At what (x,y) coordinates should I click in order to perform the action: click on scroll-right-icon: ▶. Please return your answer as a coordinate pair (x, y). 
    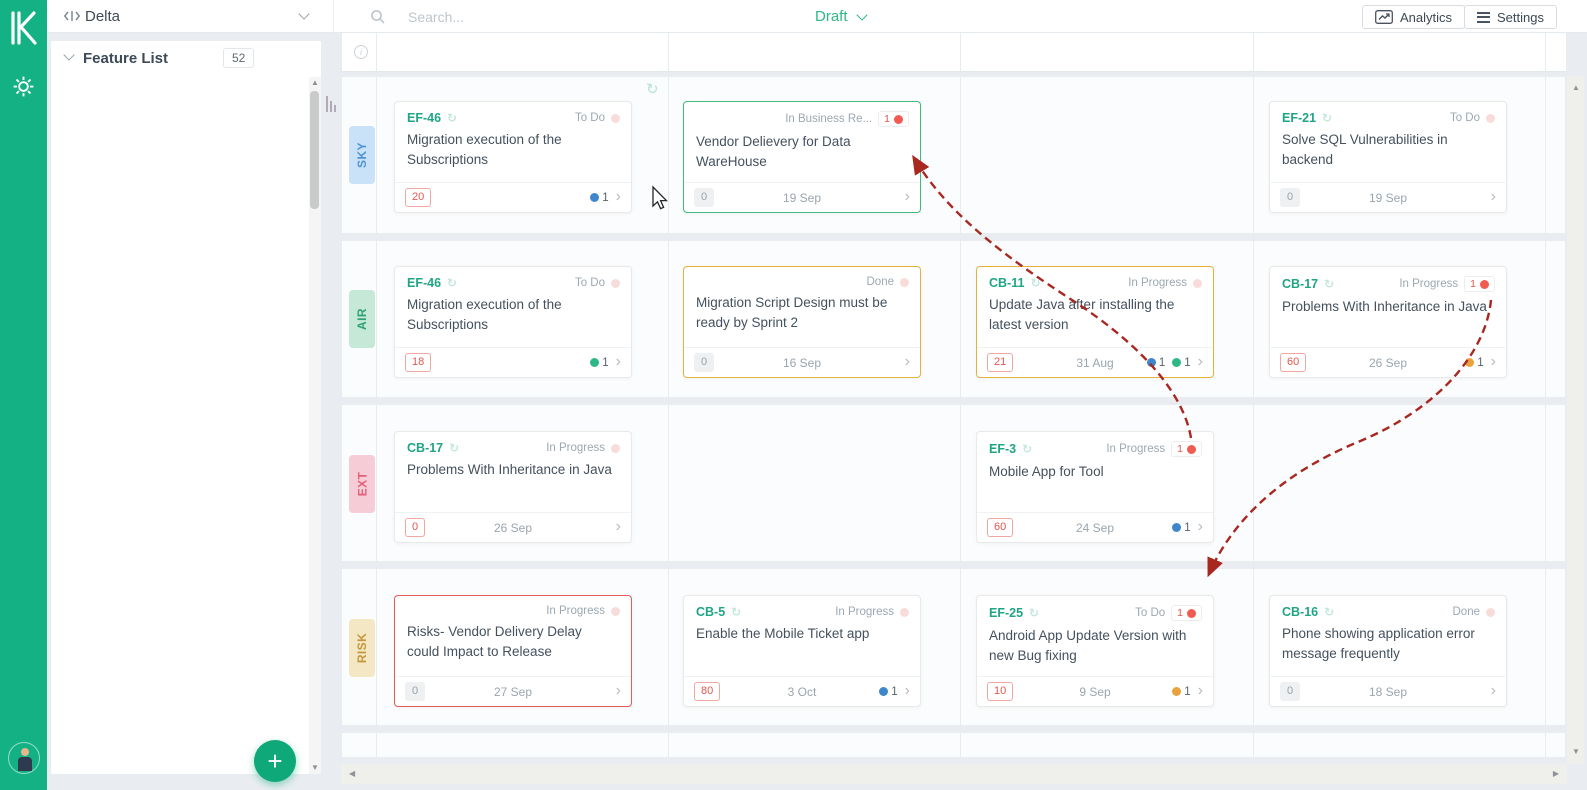
    Looking at the image, I should click on (1556, 774).